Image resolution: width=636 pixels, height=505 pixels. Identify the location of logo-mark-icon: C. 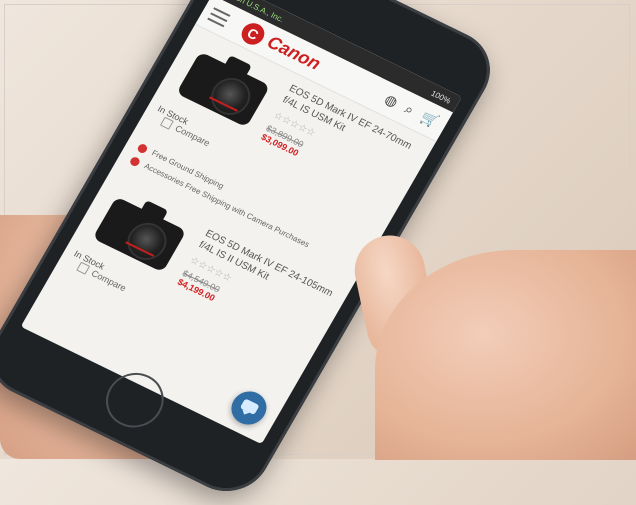
(253, 33).